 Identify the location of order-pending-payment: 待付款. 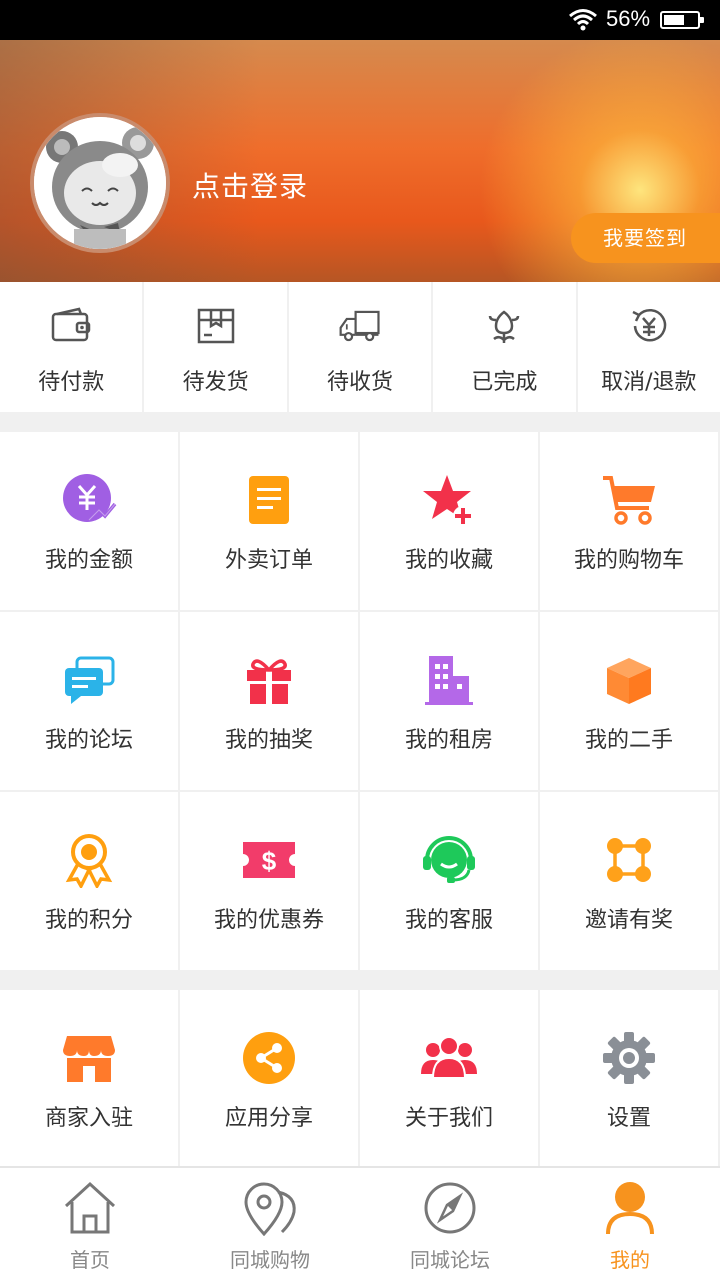
(72, 347).